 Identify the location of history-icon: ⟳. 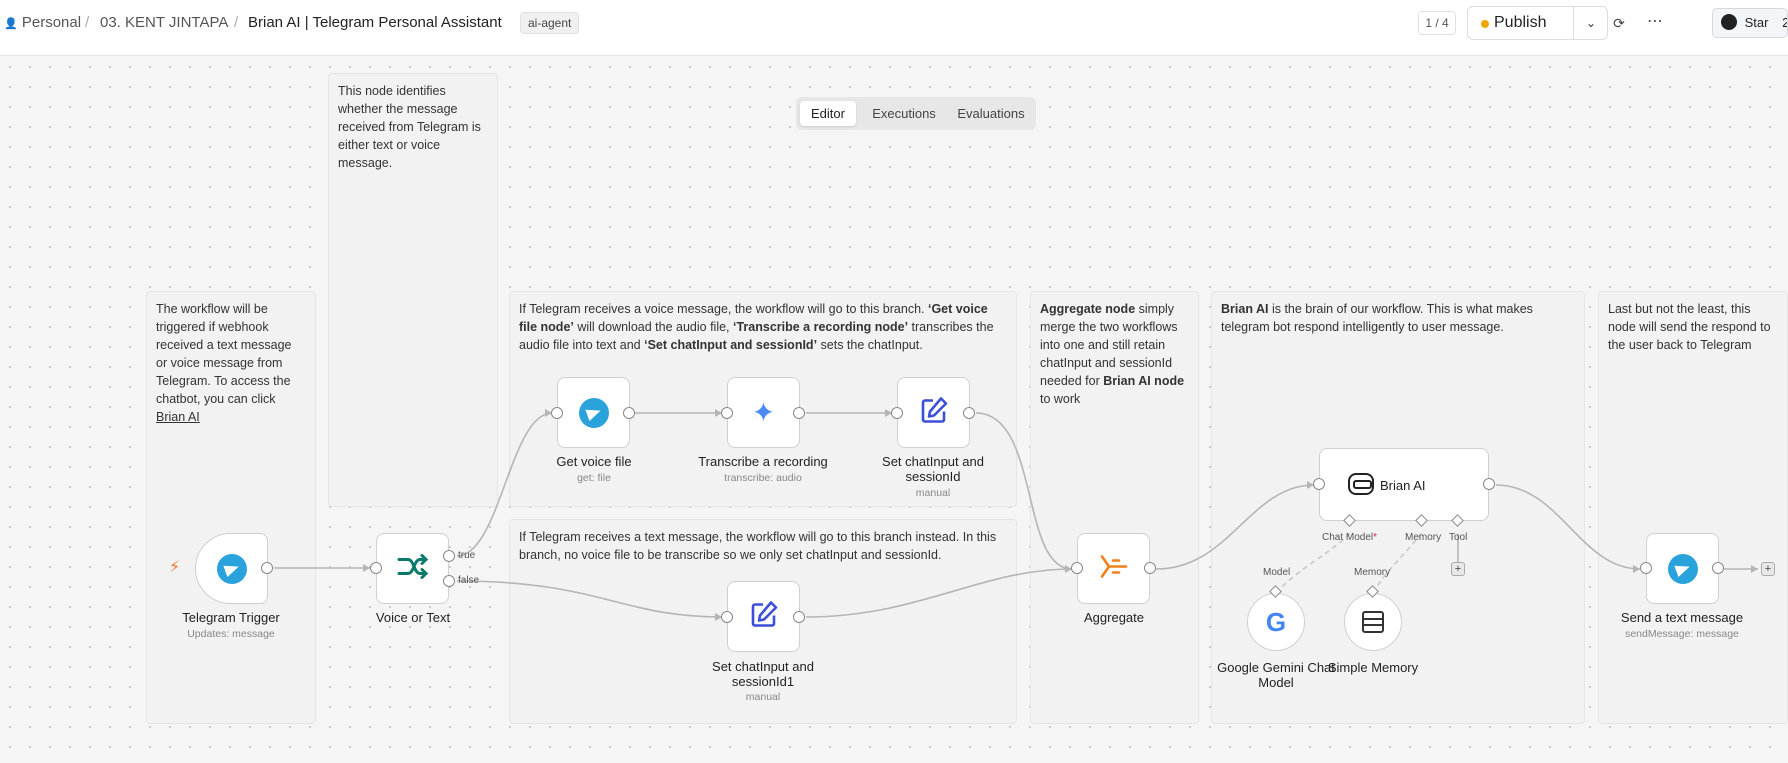
(1619, 23).